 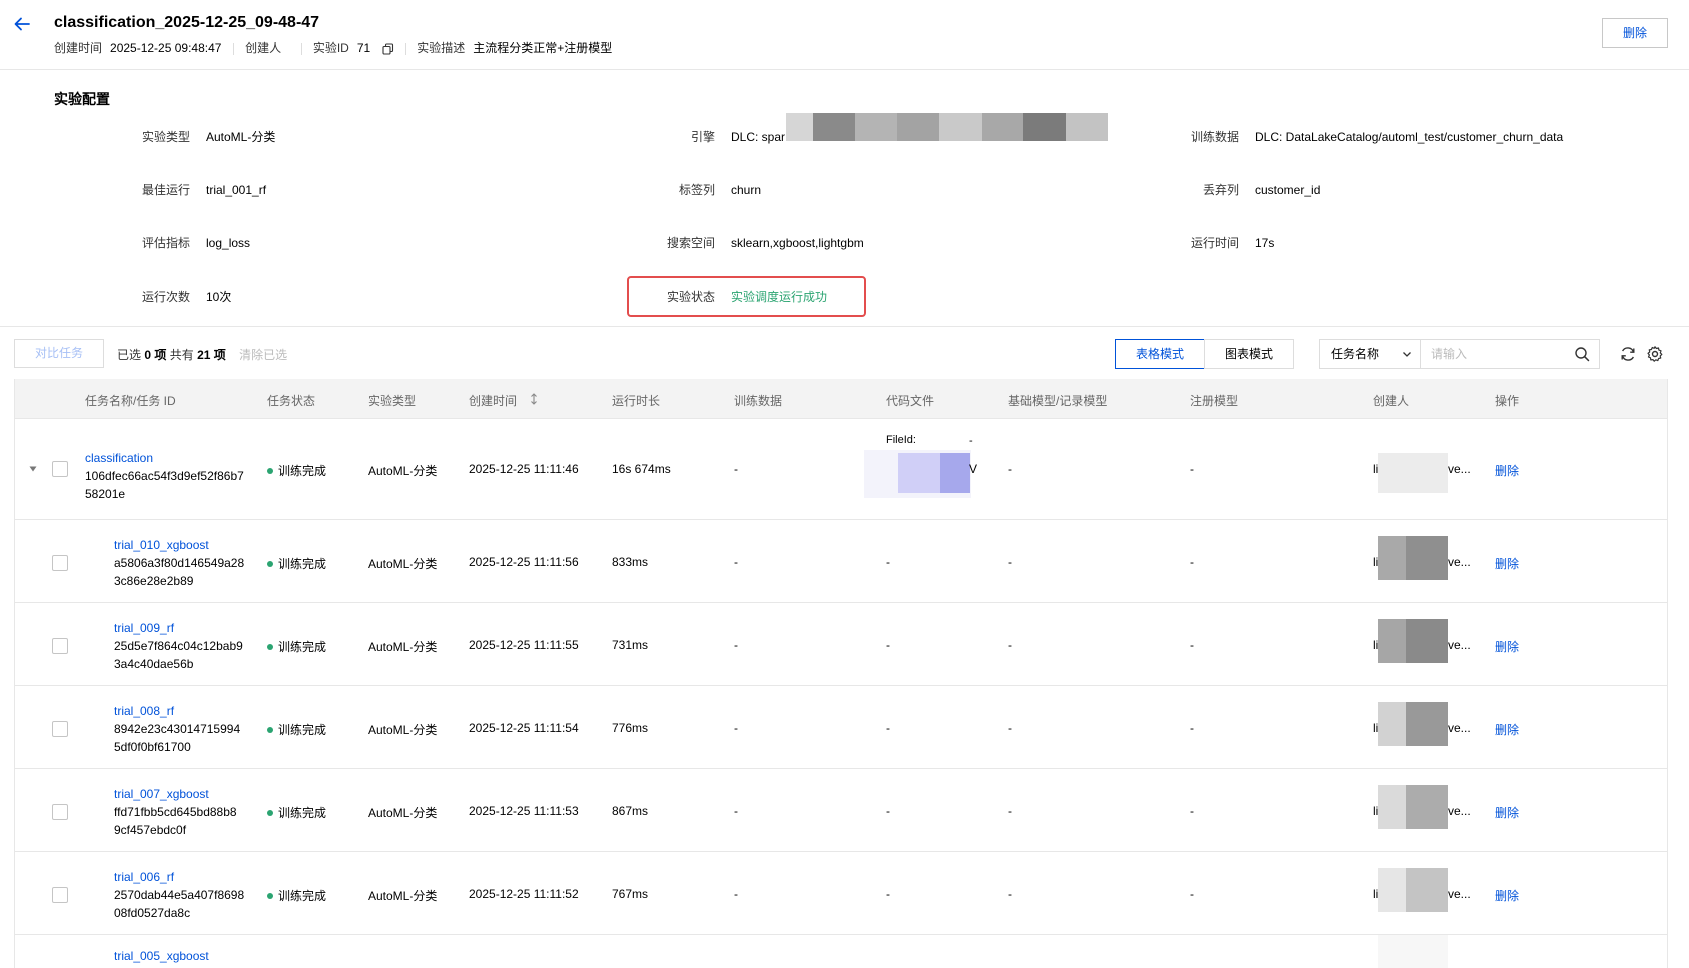 I want to click on experiment-status-value: 实验调度运行成功, so click(x=779, y=297).